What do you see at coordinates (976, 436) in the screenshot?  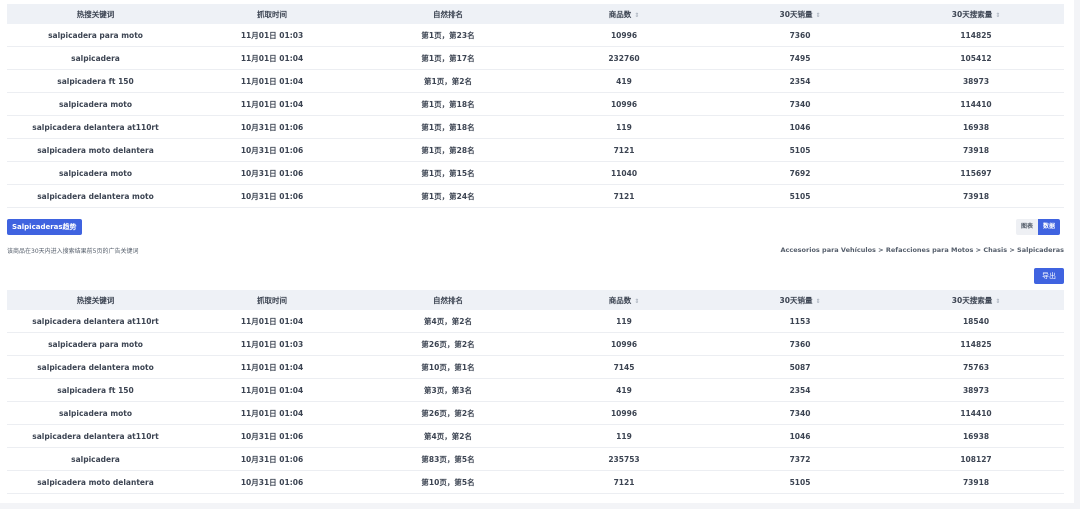 I see `table-cell: 16938` at bounding box center [976, 436].